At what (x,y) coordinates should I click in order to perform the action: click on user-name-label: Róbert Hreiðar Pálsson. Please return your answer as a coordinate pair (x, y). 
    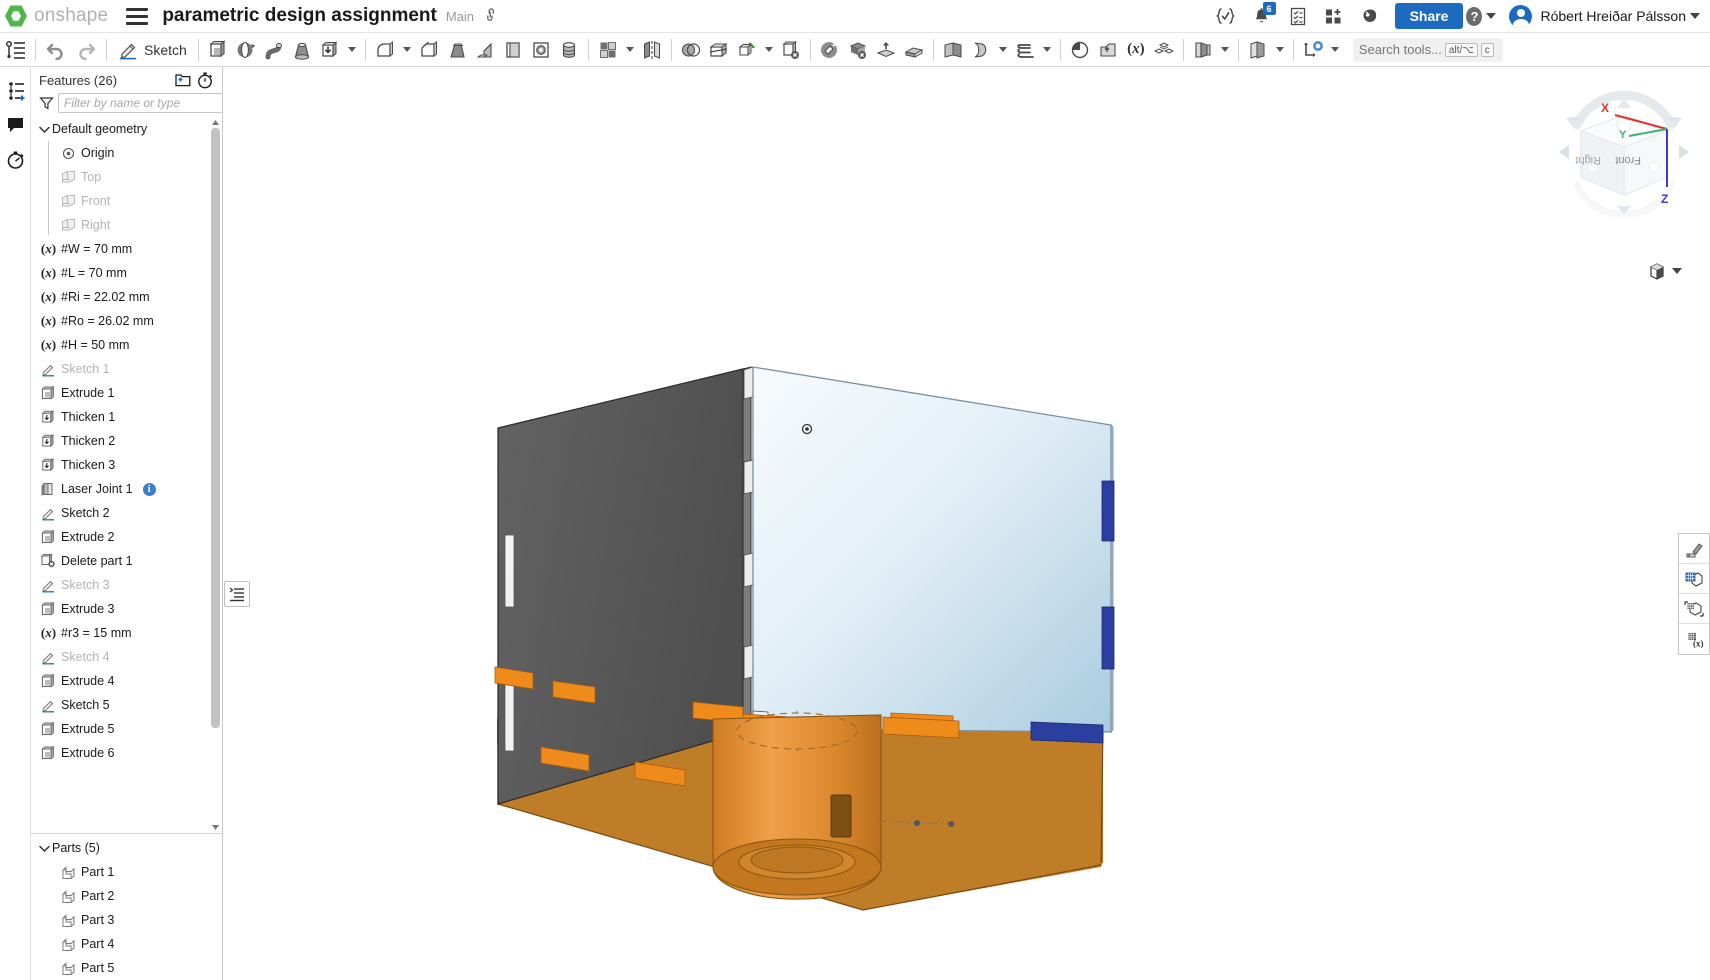
    Looking at the image, I should click on (1613, 16).